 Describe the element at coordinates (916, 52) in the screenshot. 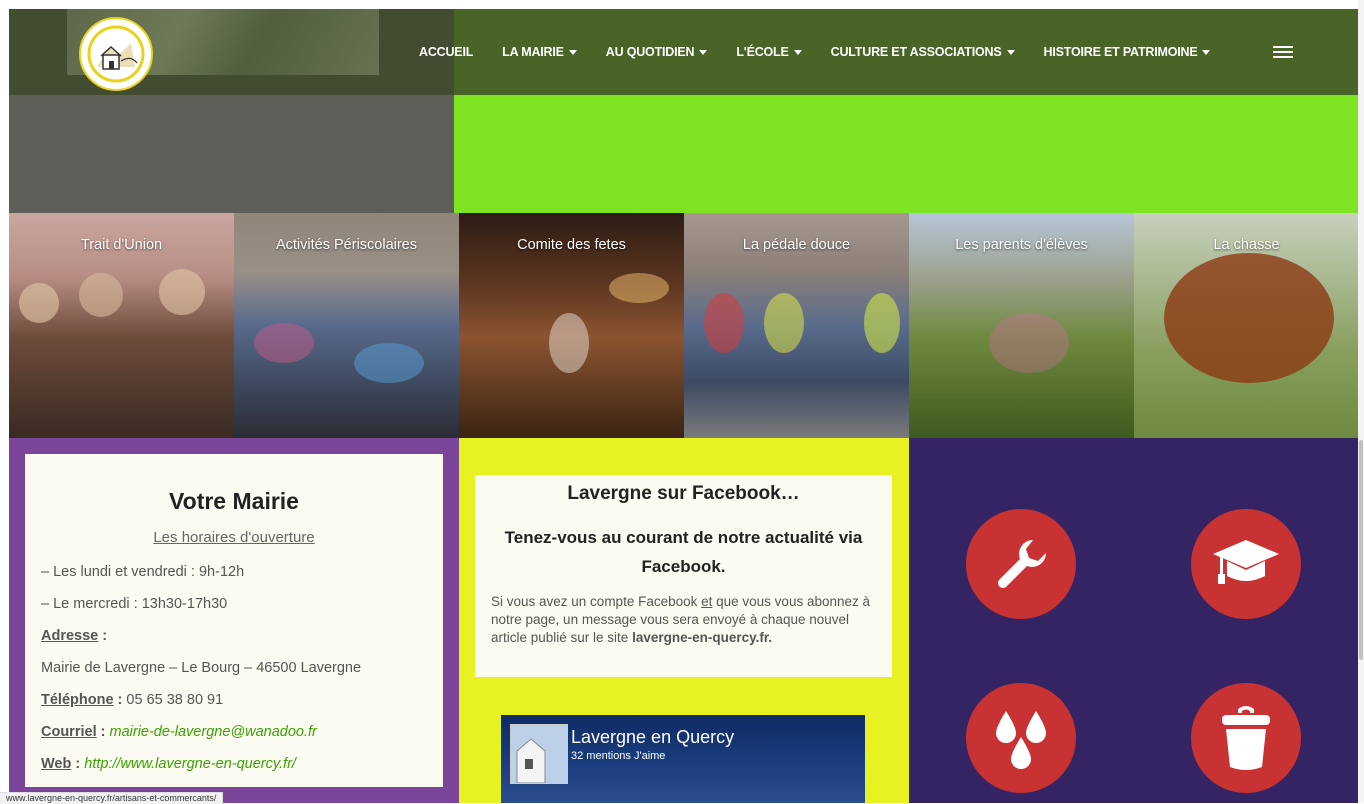

I see `nav-label: CULTURE ET ASSOCIATIONS` at that location.